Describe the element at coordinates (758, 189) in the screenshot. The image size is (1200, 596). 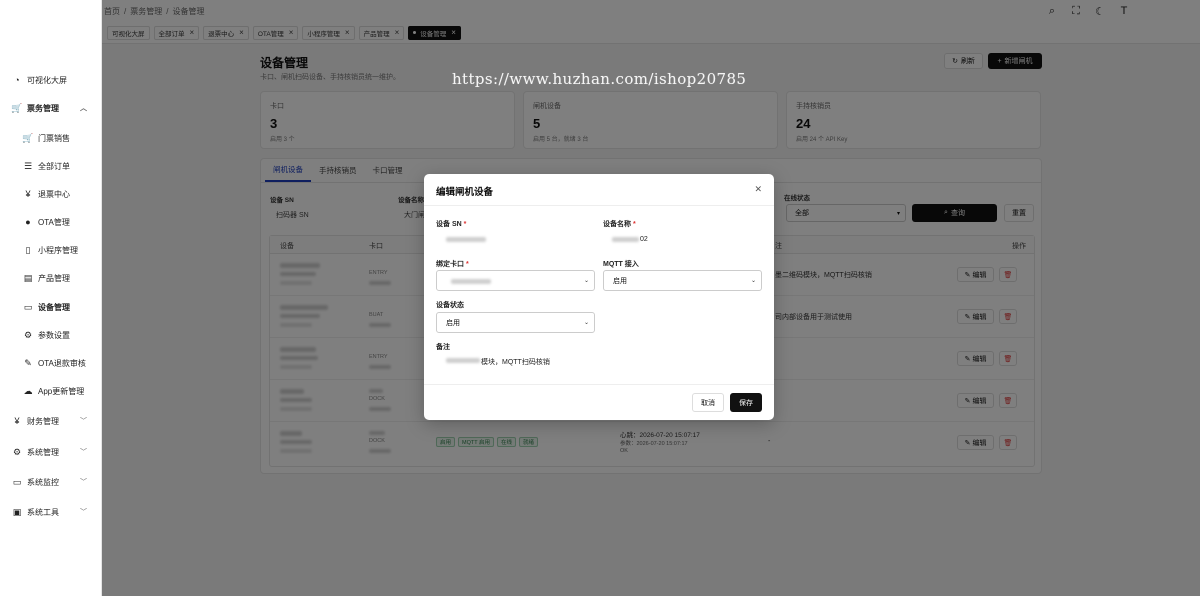
I see `close-icon: ✕` at that location.